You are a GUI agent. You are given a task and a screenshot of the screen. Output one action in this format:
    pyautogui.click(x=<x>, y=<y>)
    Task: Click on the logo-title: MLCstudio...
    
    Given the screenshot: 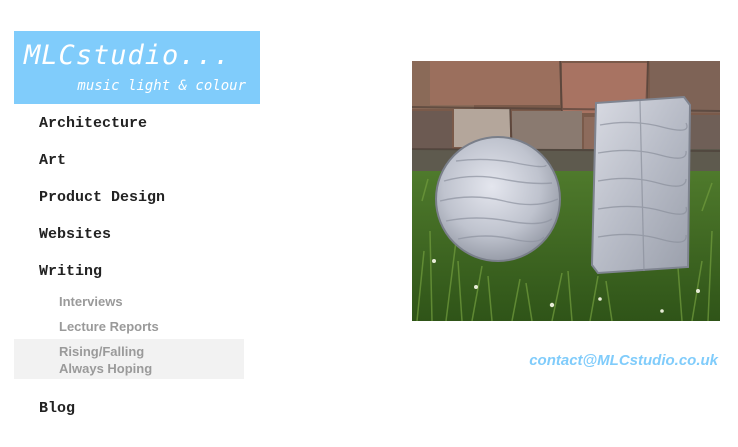 What is the action you would take?
    pyautogui.click(x=128, y=55)
    